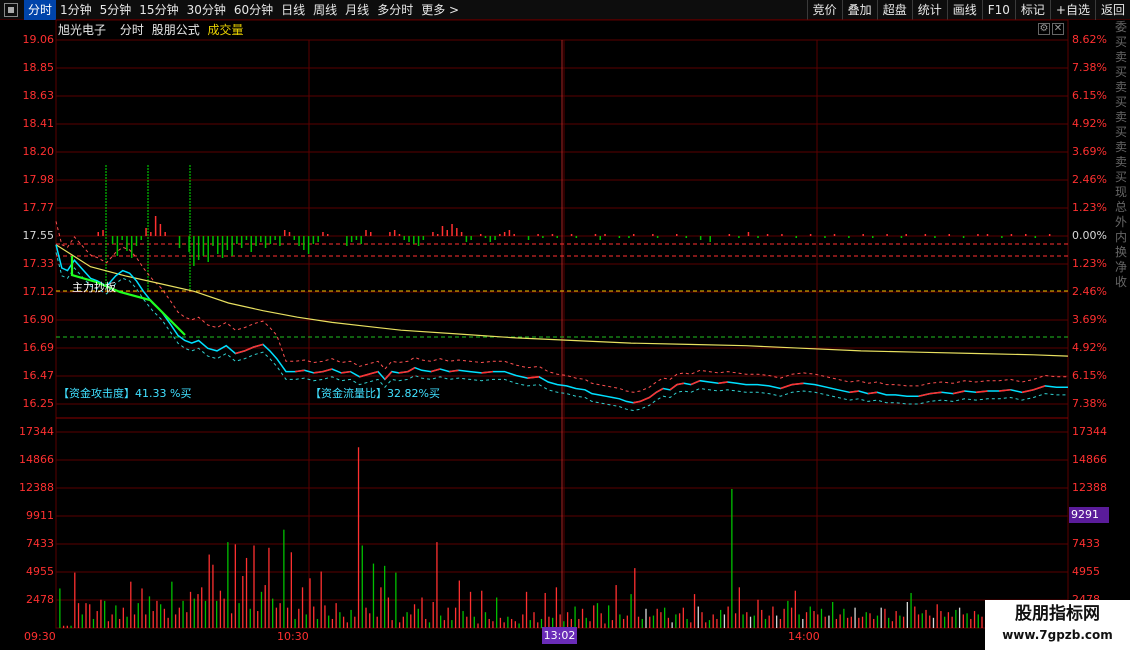 This screenshot has height=650, width=1130. Describe the element at coordinates (1120, 192) in the screenshot. I see `quote-panel-glyph: 现` at that location.